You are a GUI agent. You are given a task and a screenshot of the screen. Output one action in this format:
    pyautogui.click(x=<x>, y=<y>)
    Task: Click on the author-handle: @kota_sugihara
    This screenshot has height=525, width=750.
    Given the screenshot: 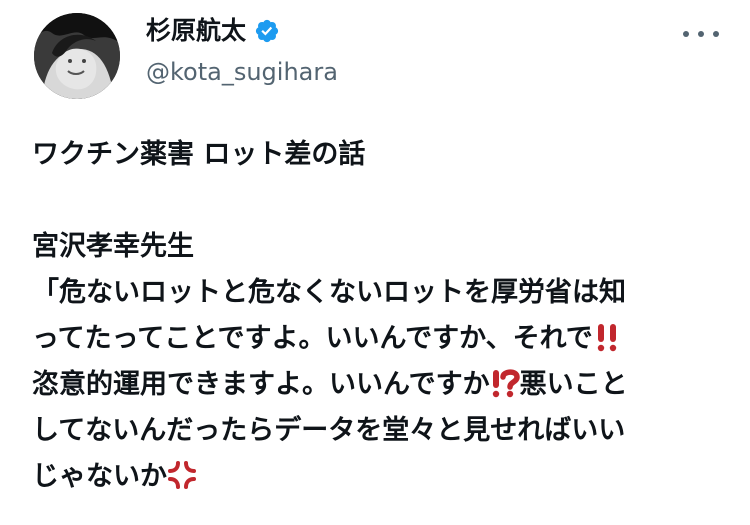 What is the action you would take?
    pyautogui.click(x=242, y=72)
    